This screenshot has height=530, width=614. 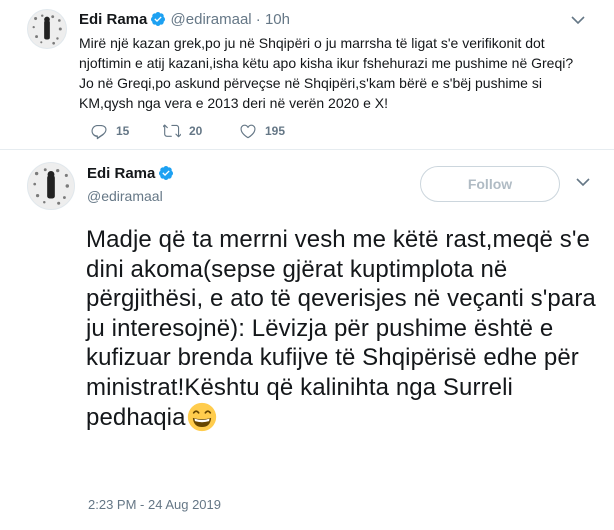 I want to click on reply-count: 15, so click(x=123, y=131).